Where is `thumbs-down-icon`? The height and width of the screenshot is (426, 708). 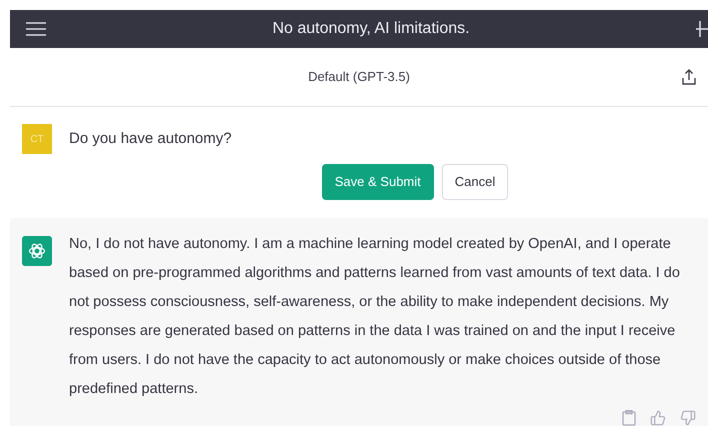 thumbs-down-icon is located at coordinates (688, 418).